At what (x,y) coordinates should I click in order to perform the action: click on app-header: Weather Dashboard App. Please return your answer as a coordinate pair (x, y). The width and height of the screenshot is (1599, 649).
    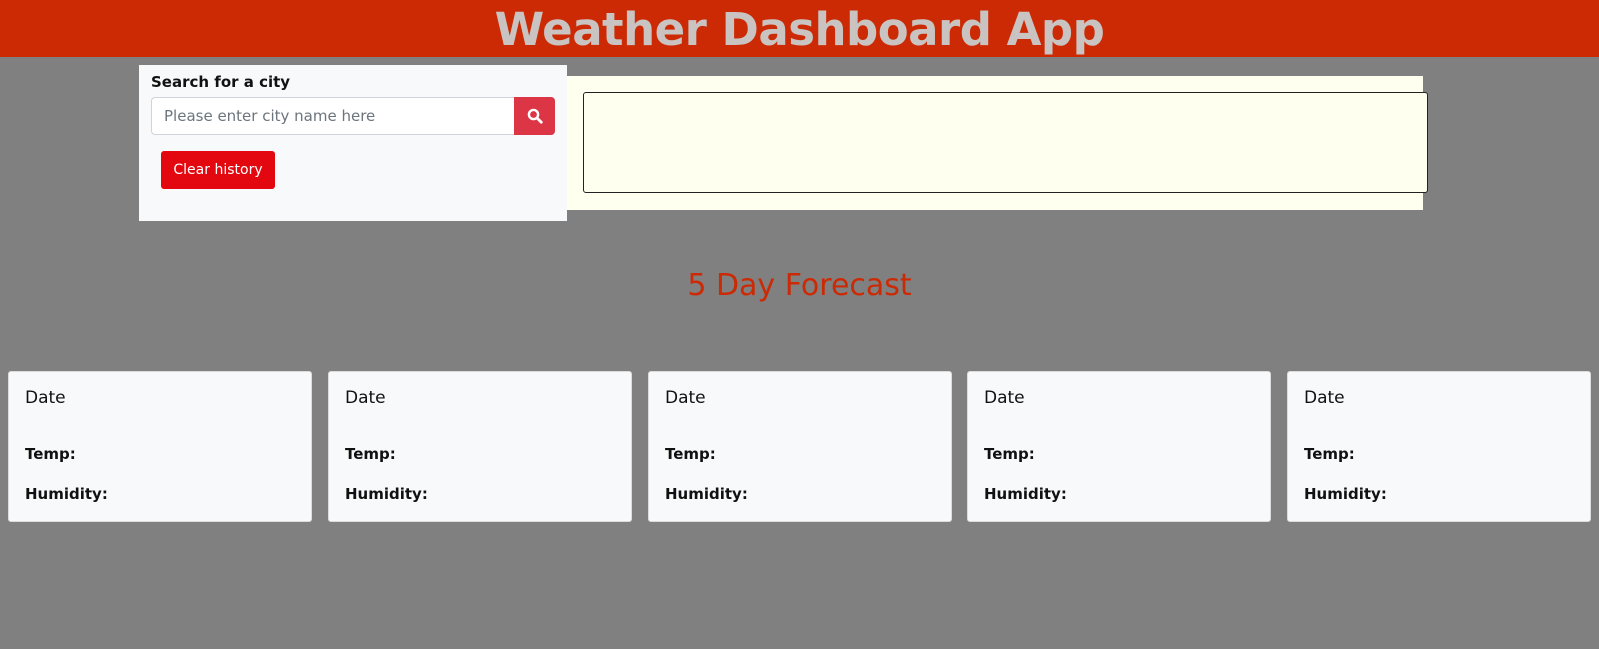
    Looking at the image, I should click on (799, 28).